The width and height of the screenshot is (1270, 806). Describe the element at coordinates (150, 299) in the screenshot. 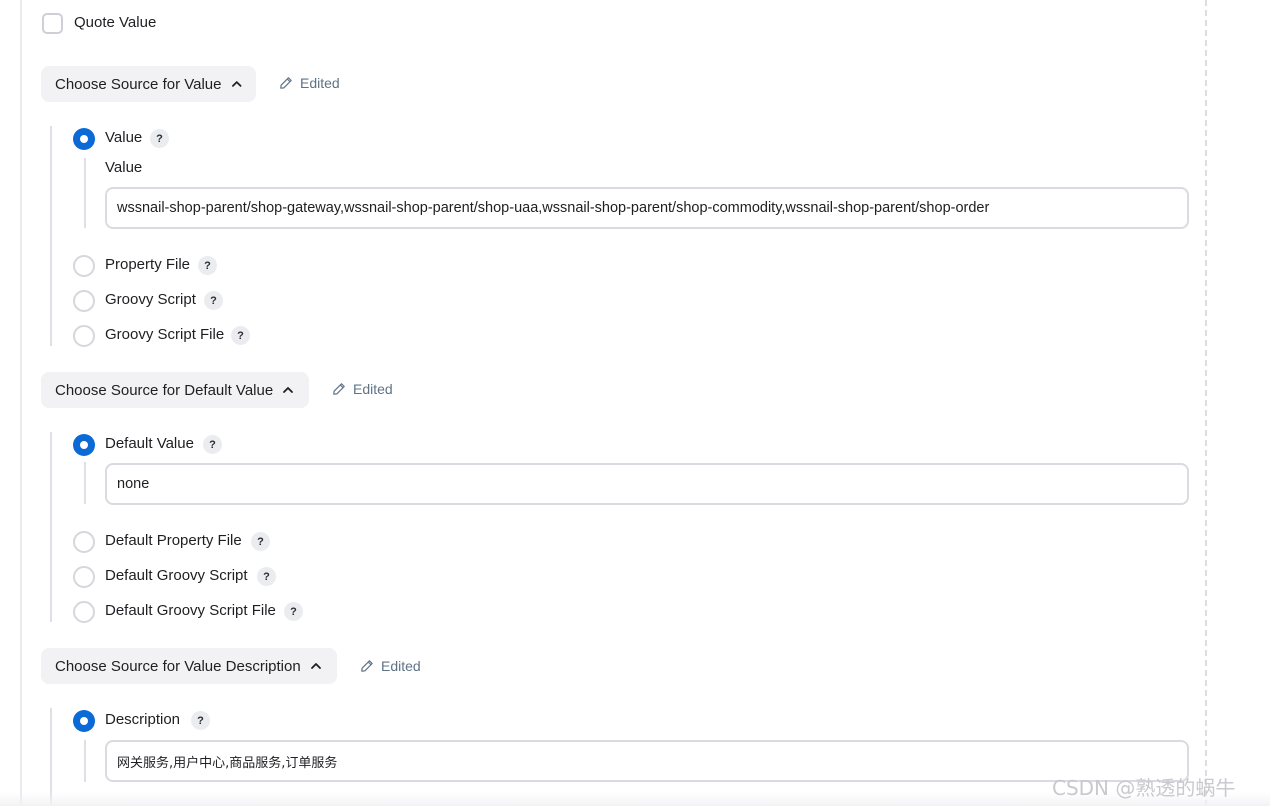

I see `option-label: Groovy Script` at that location.